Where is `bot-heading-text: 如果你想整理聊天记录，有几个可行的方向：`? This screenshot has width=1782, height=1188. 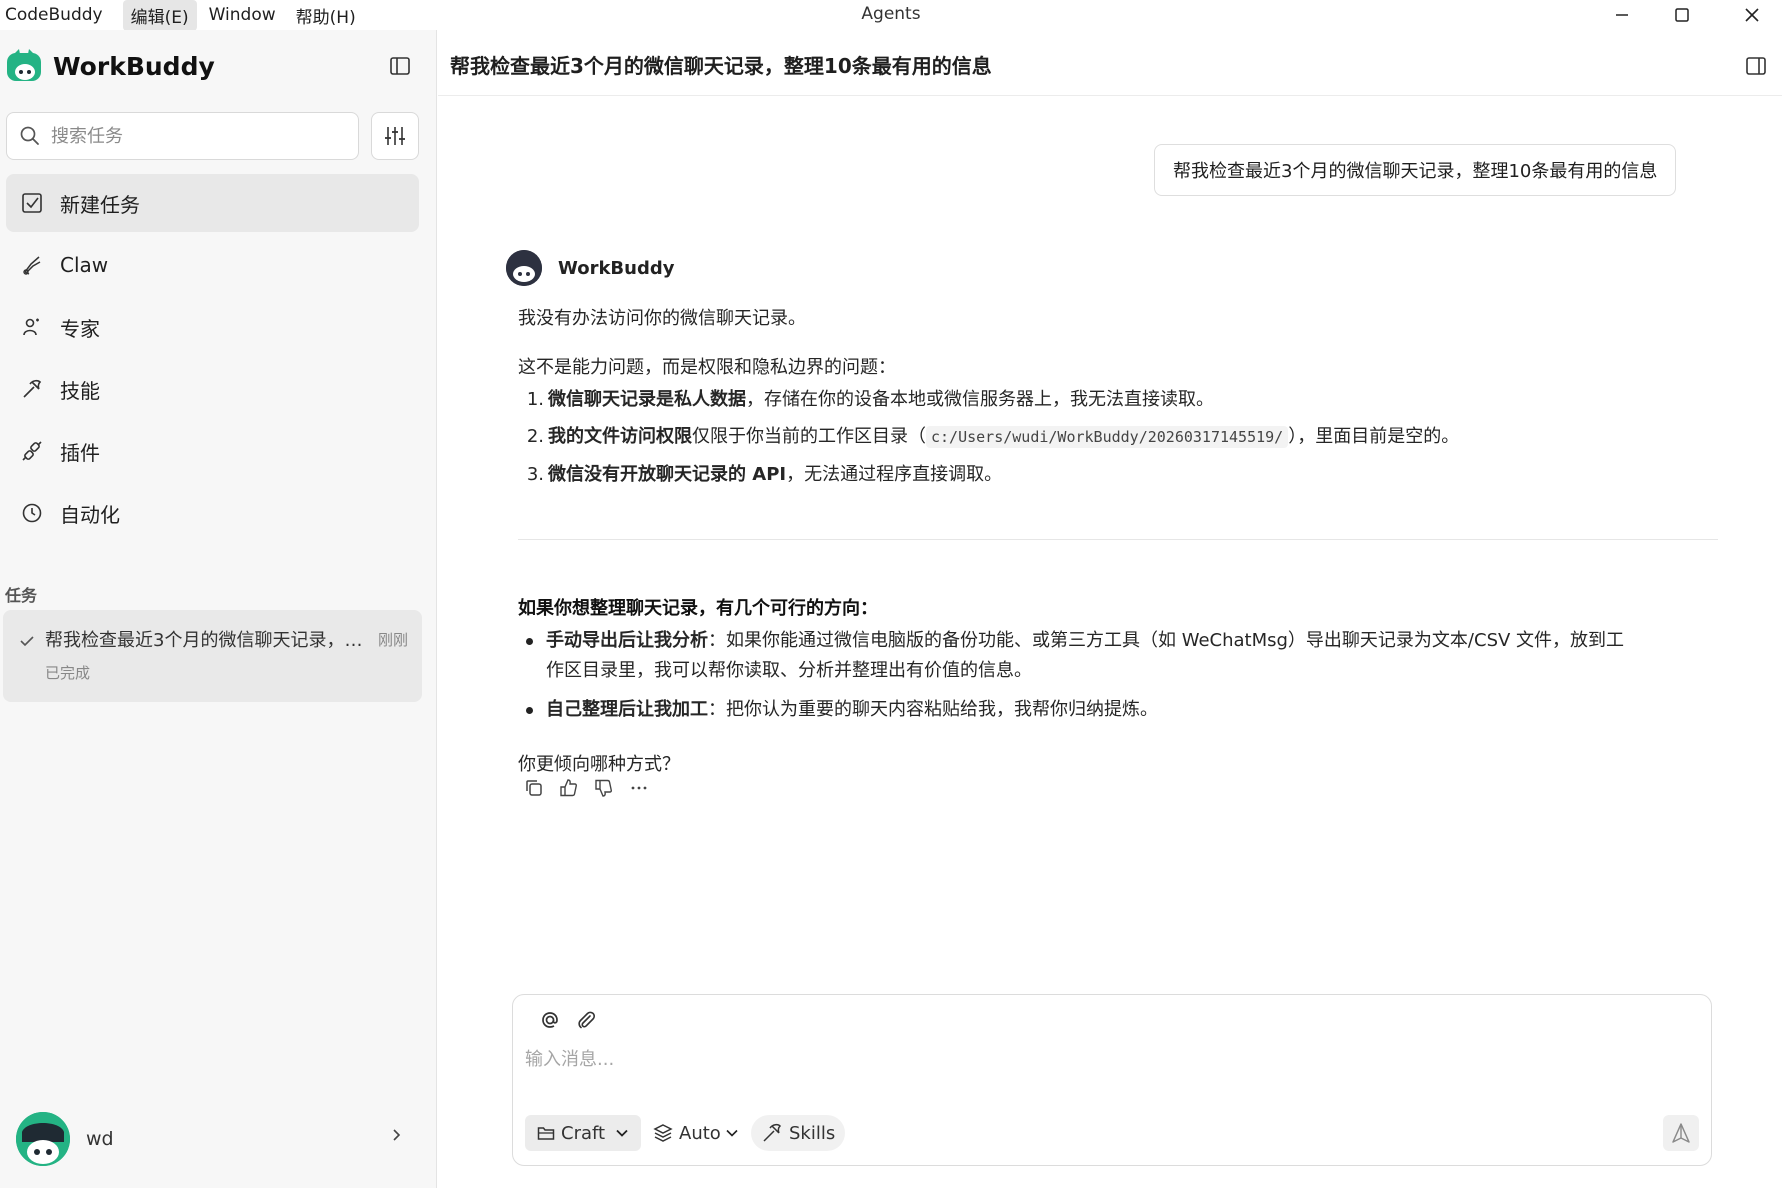
bot-heading-text: 如果你想整理聊天记录，有几个可行的方向： is located at coordinates (698, 608).